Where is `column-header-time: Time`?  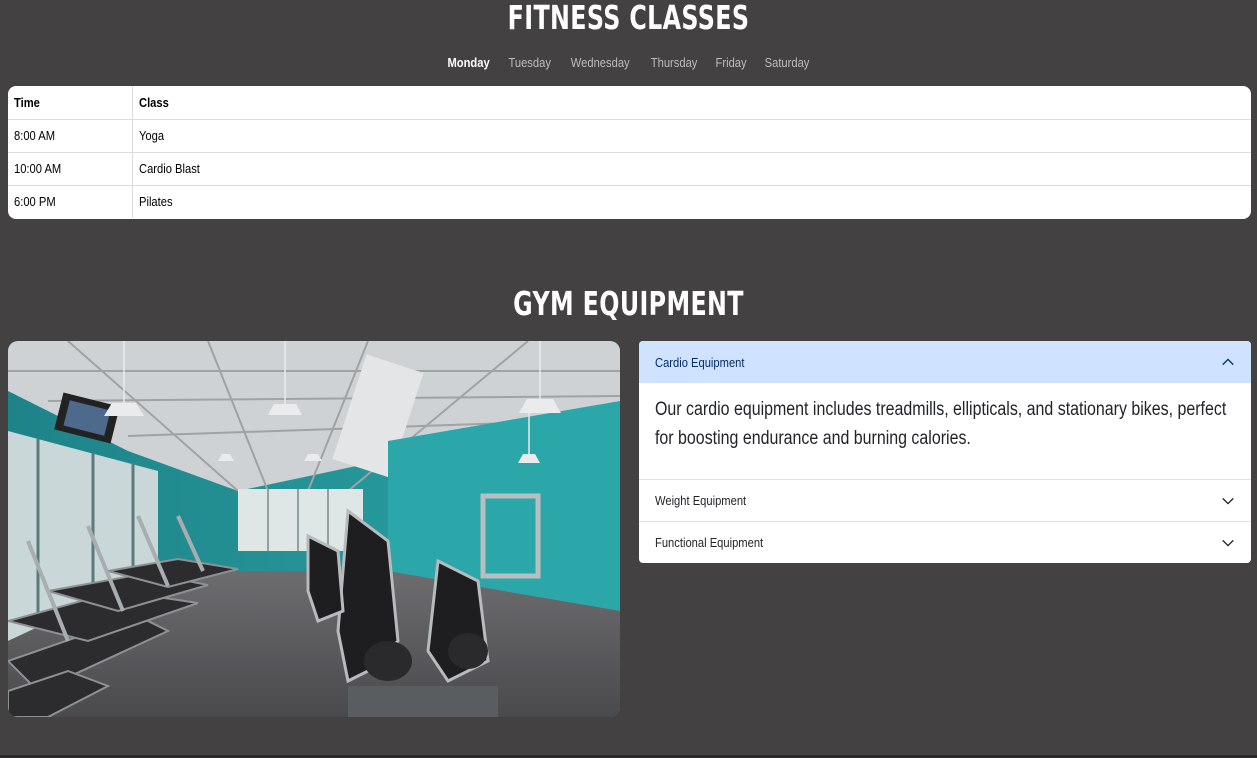
column-header-time: Time is located at coordinates (70, 103).